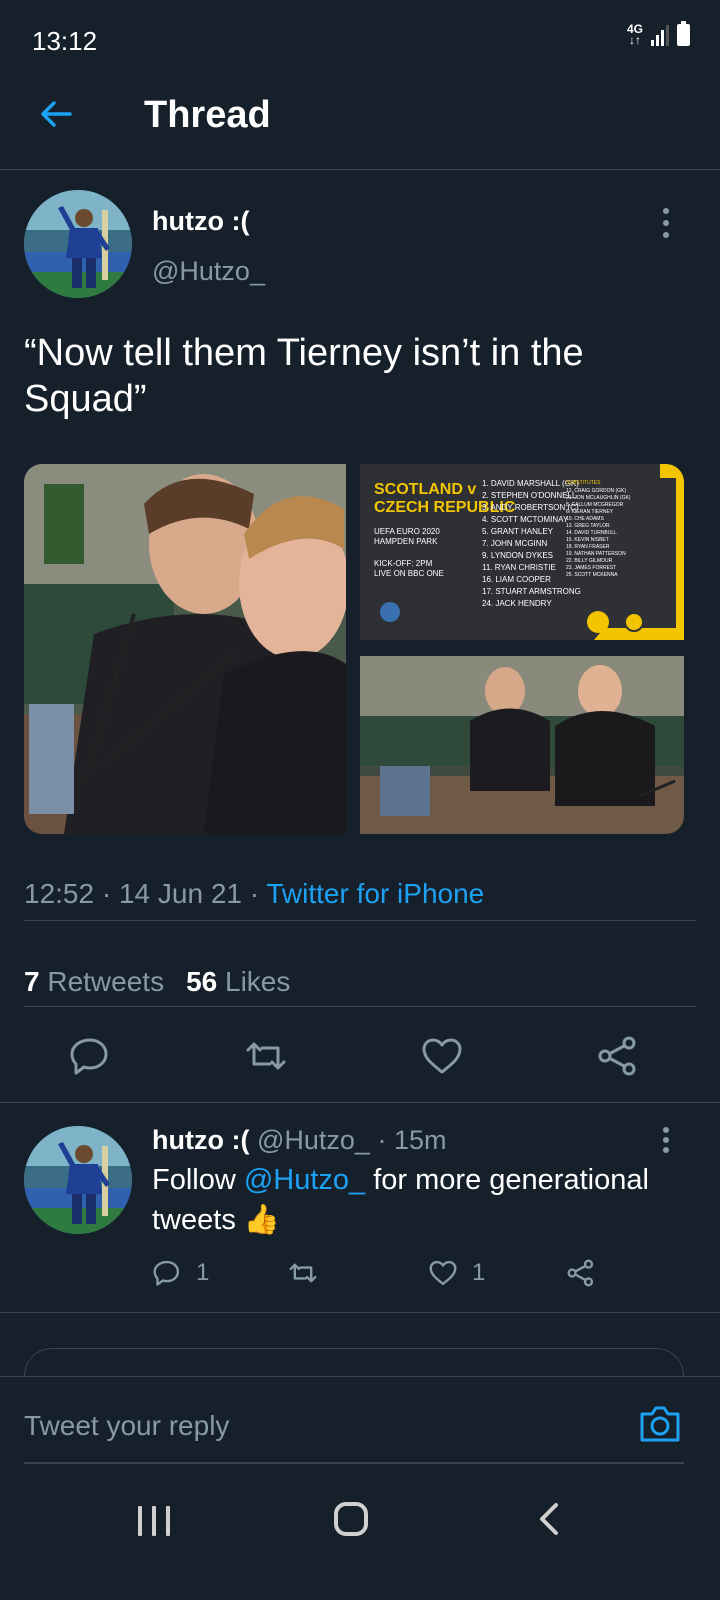  I want to click on system-back-icon, so click(549, 1519).